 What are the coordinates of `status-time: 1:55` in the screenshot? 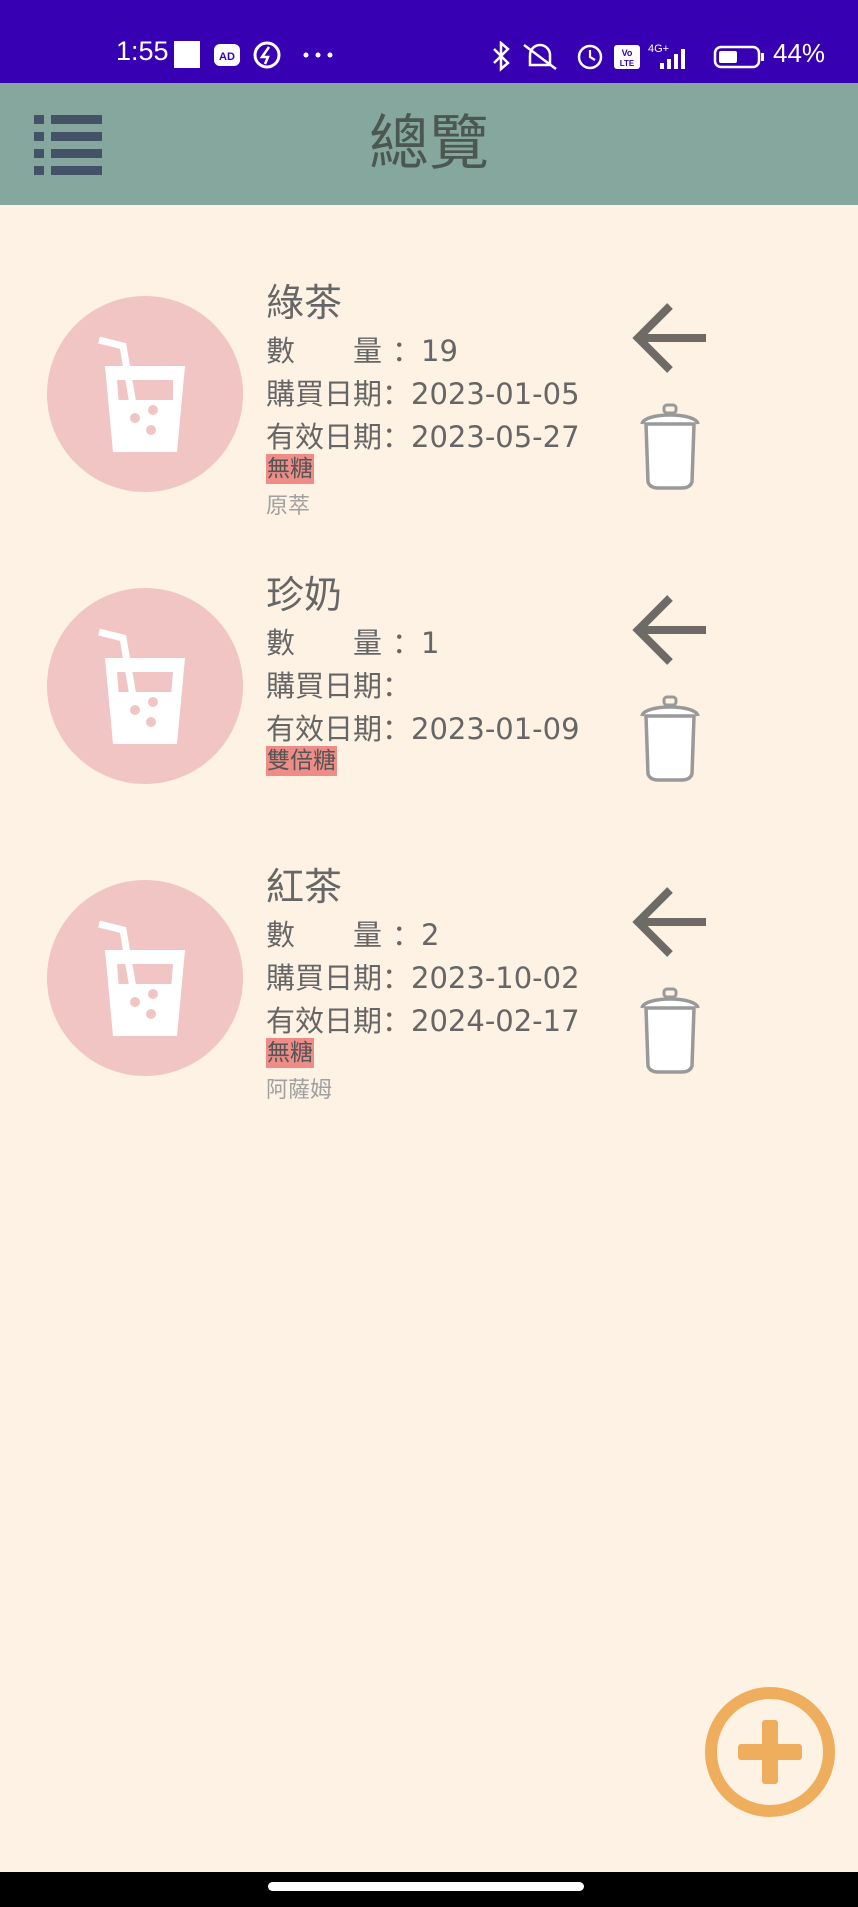 It's located at (142, 51).